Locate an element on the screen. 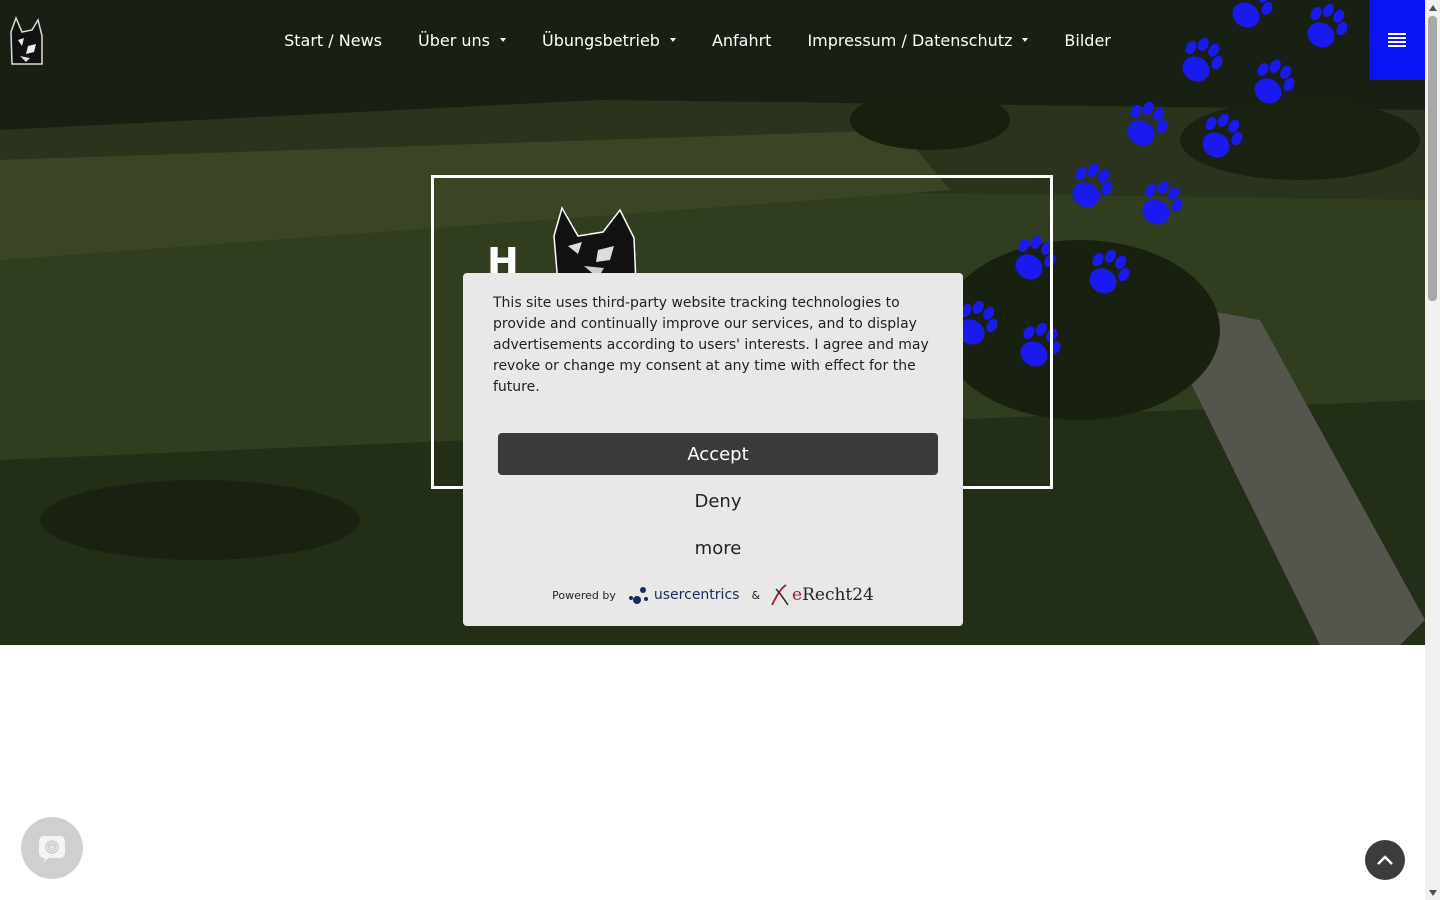 Image resolution: width=1440 pixels, height=900 pixels. erecht24-link: e Recht24 is located at coordinates (822, 595).